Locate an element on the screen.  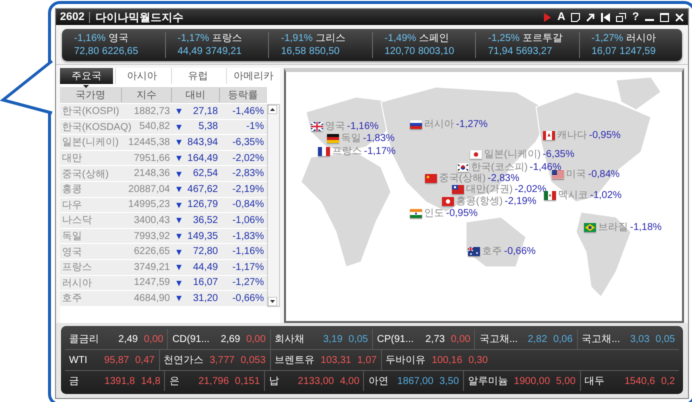
commodity-value: 1867,00 is located at coordinates (415, 381).